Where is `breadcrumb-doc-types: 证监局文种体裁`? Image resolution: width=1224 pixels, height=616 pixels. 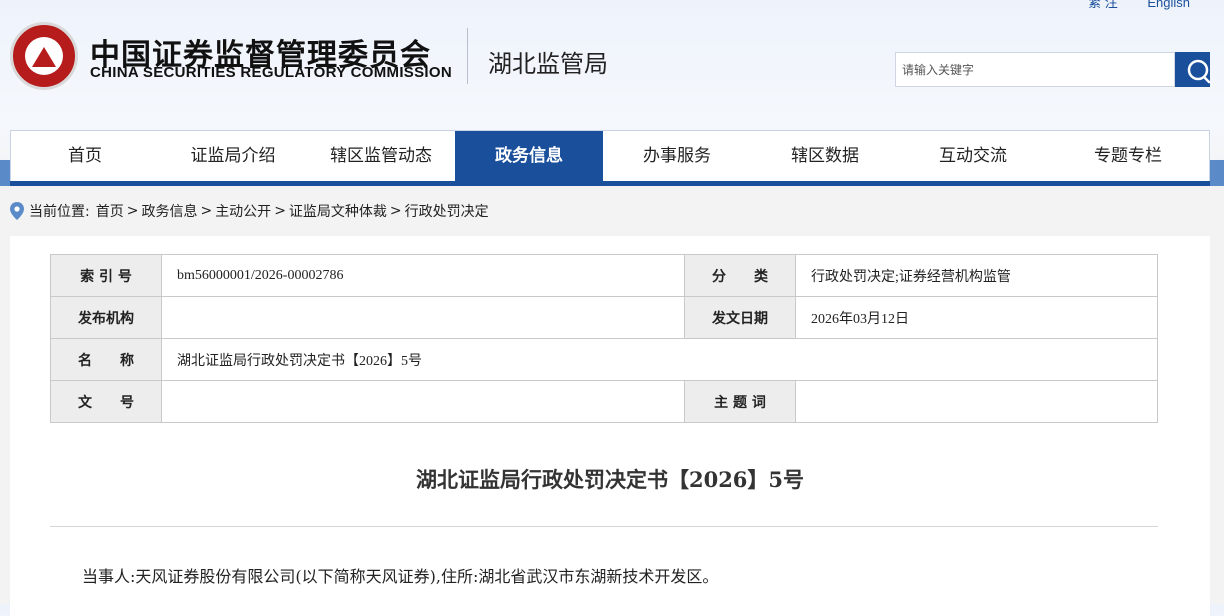 breadcrumb-doc-types: 证监局文种体裁 is located at coordinates (338, 211).